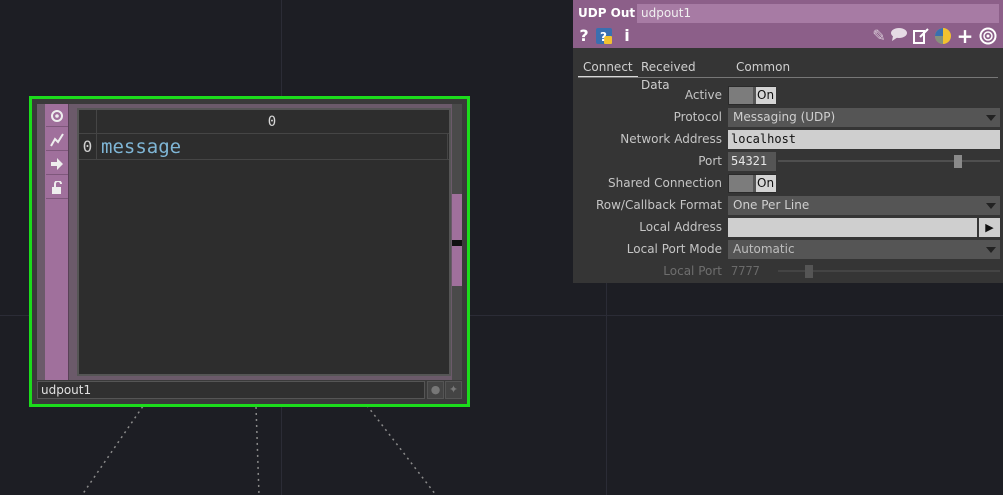  I want to click on tab-connect: Connect, so click(608, 68).